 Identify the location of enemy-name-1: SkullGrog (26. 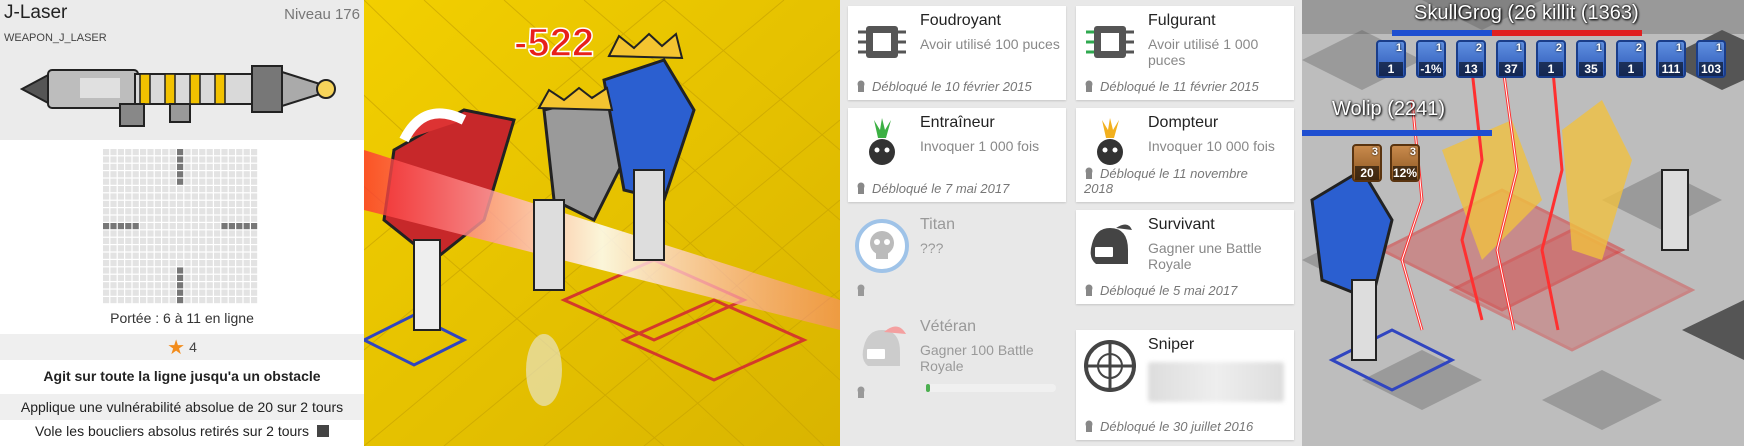
(1475, 13).